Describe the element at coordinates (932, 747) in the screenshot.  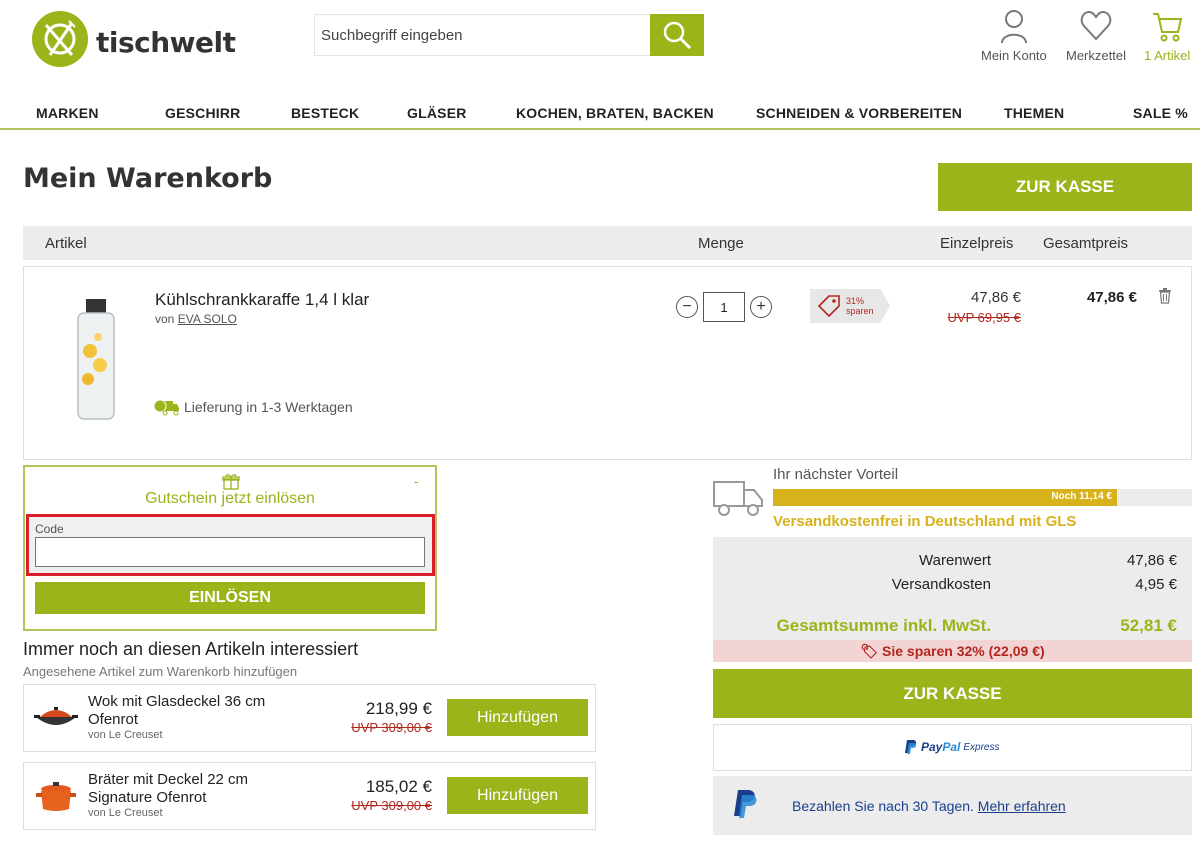
I see `paypal-word-1: Pay` at that location.